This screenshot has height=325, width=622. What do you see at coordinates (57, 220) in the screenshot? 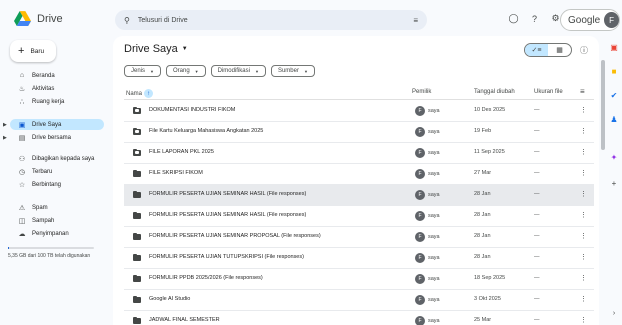
I see `sidebar-item-trash: ◫ Sampah` at bounding box center [57, 220].